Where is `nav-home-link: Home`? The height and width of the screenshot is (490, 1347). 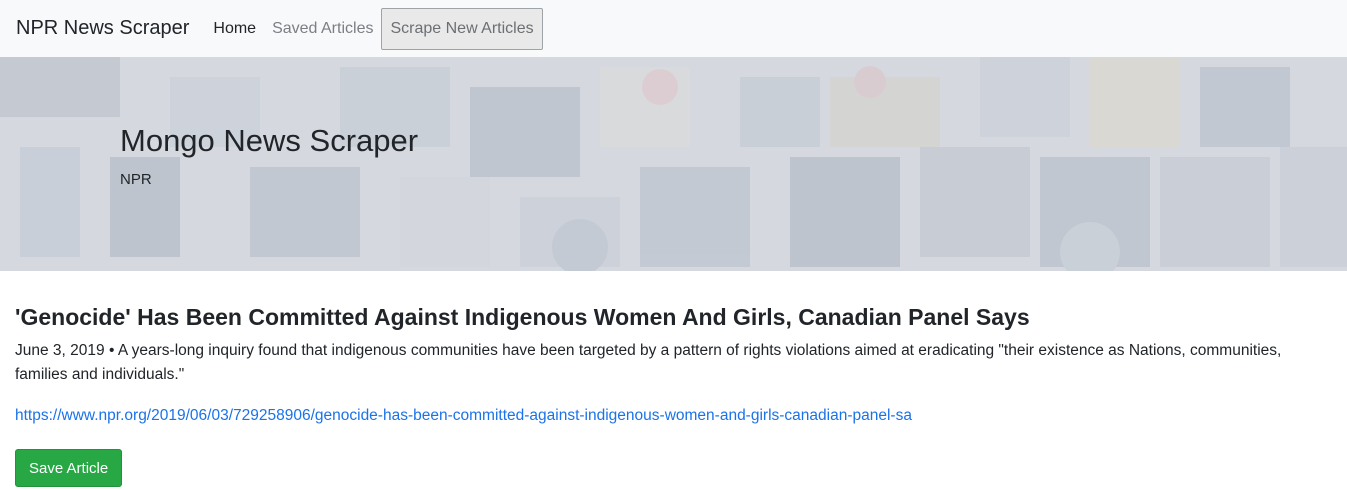
nav-home-link: Home is located at coordinates (234, 29).